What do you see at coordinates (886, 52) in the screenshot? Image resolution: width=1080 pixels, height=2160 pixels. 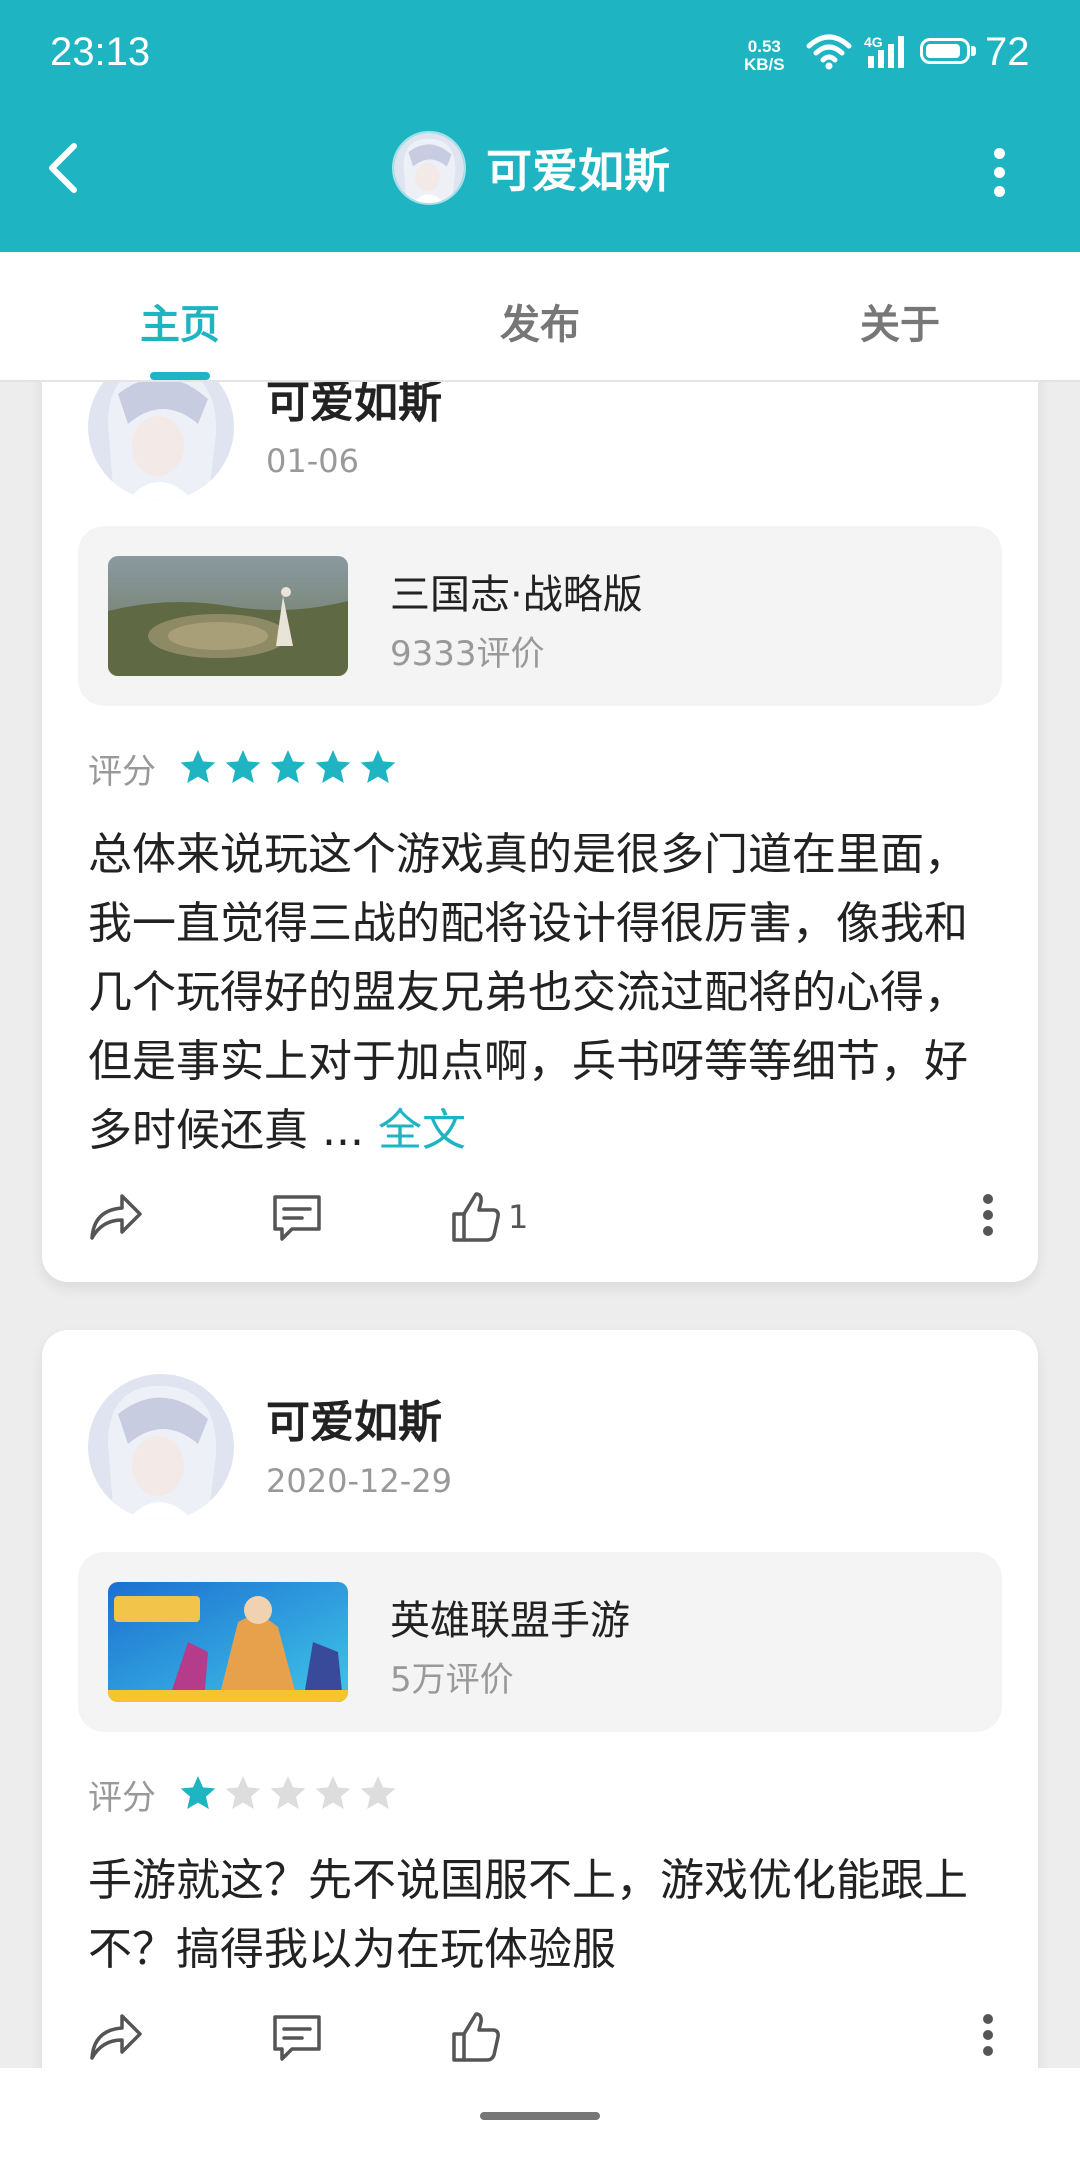 I see `signal-bars-icon` at bounding box center [886, 52].